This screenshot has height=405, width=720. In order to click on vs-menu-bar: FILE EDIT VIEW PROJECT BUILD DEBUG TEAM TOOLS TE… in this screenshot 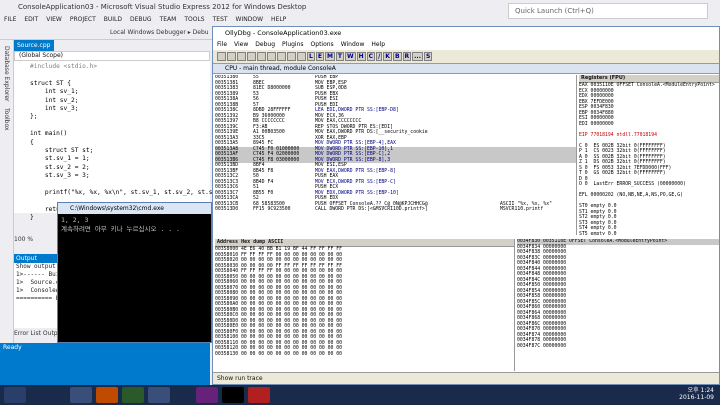, I will do `click(360, 20)`.